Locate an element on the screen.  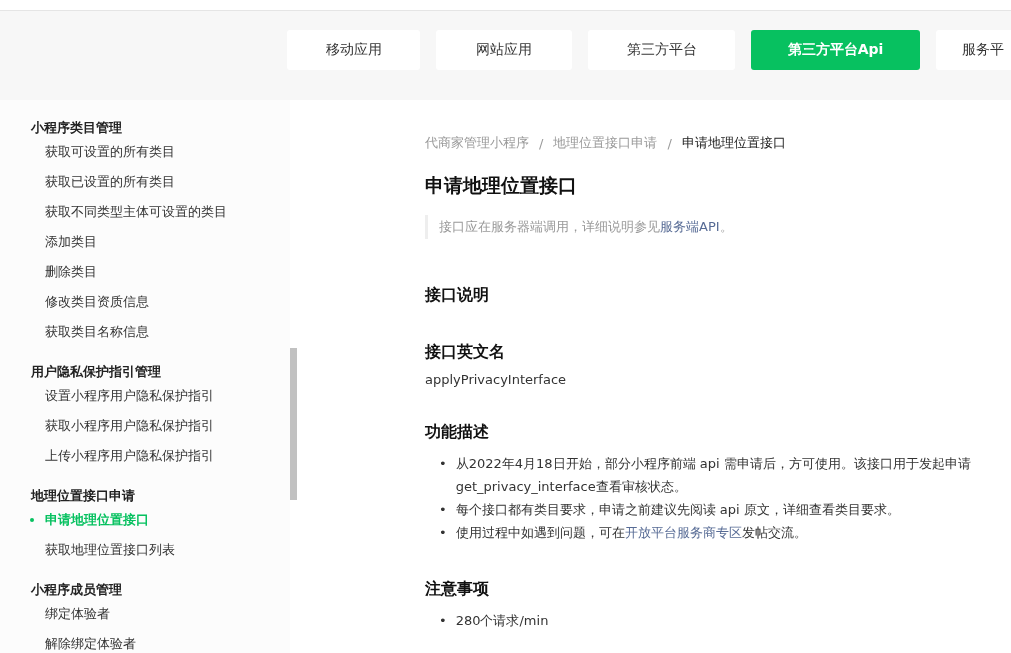
sidebar-item: 解除绑定体验者 is located at coordinates (83, 643).